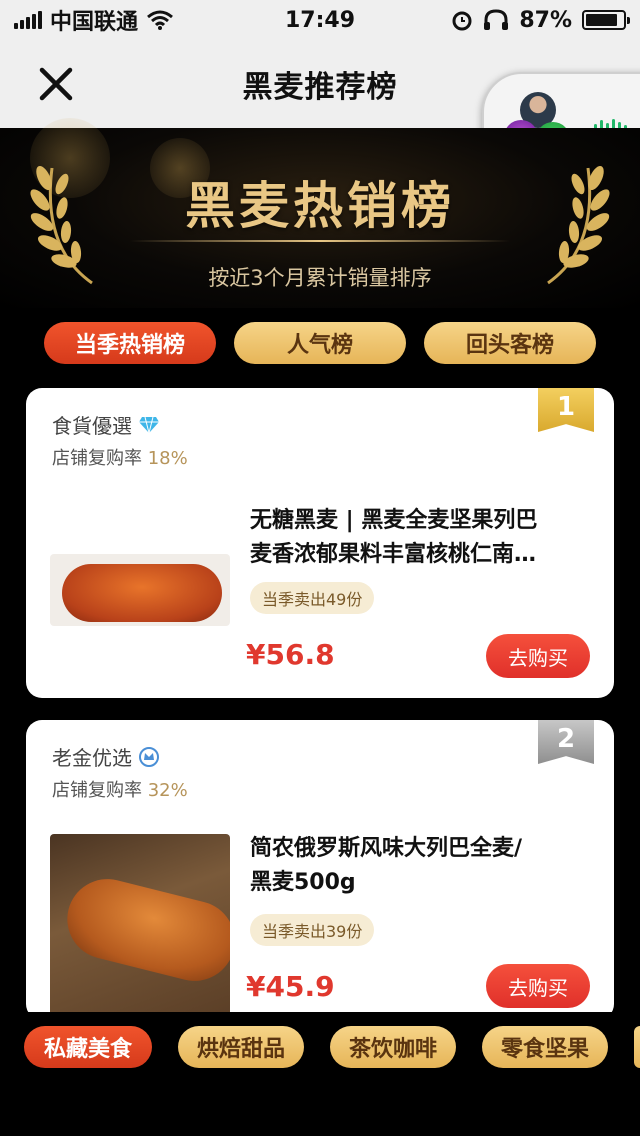  Describe the element at coordinates (320, 241) in the screenshot. I see `hero-divider` at that location.